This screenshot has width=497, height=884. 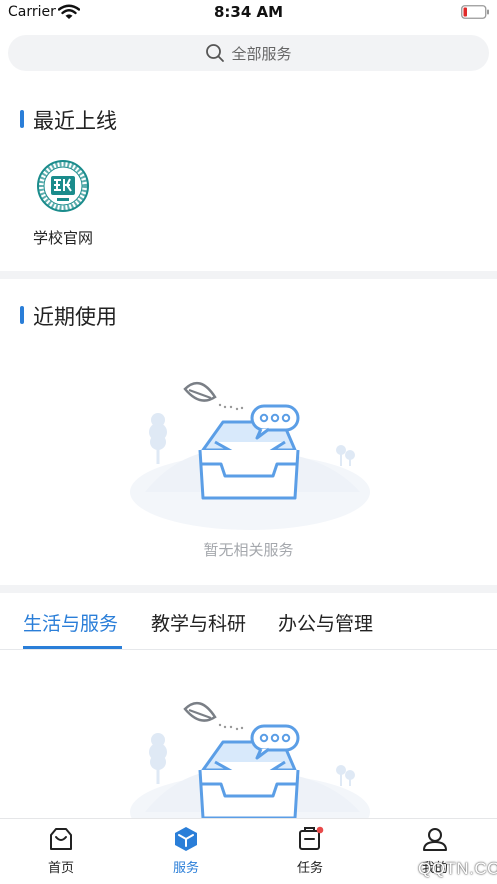 What do you see at coordinates (320, 830) in the screenshot?
I see `task-badge` at bounding box center [320, 830].